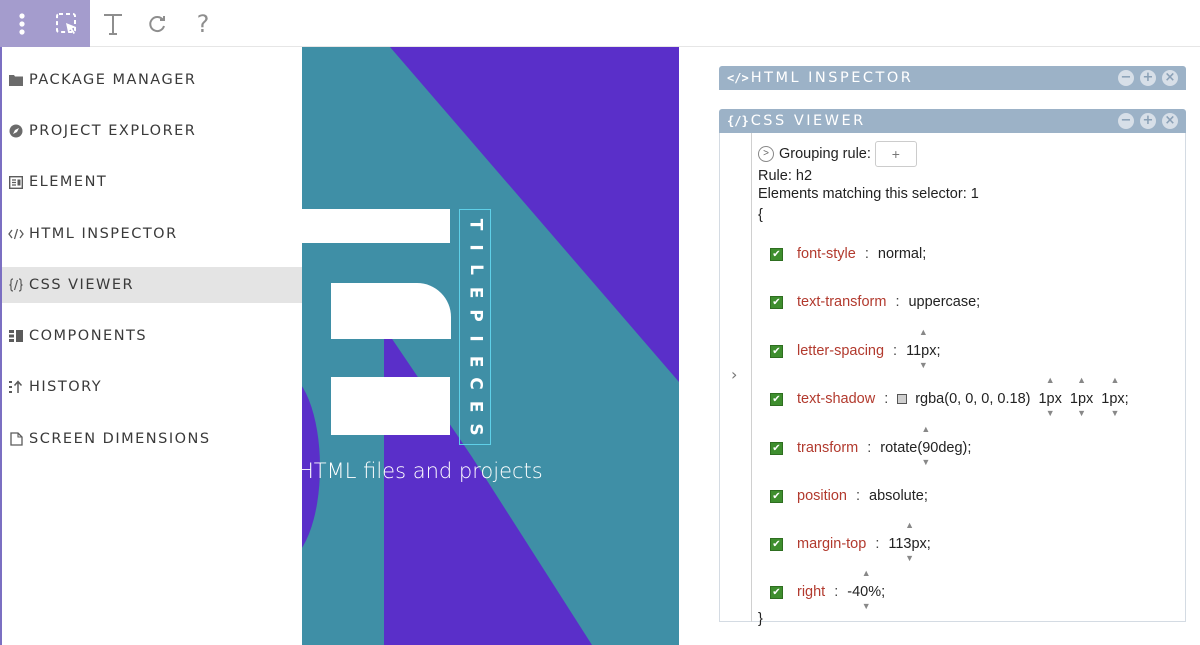 The image size is (1200, 645). I want to click on text-tool-icon, so click(113, 23).